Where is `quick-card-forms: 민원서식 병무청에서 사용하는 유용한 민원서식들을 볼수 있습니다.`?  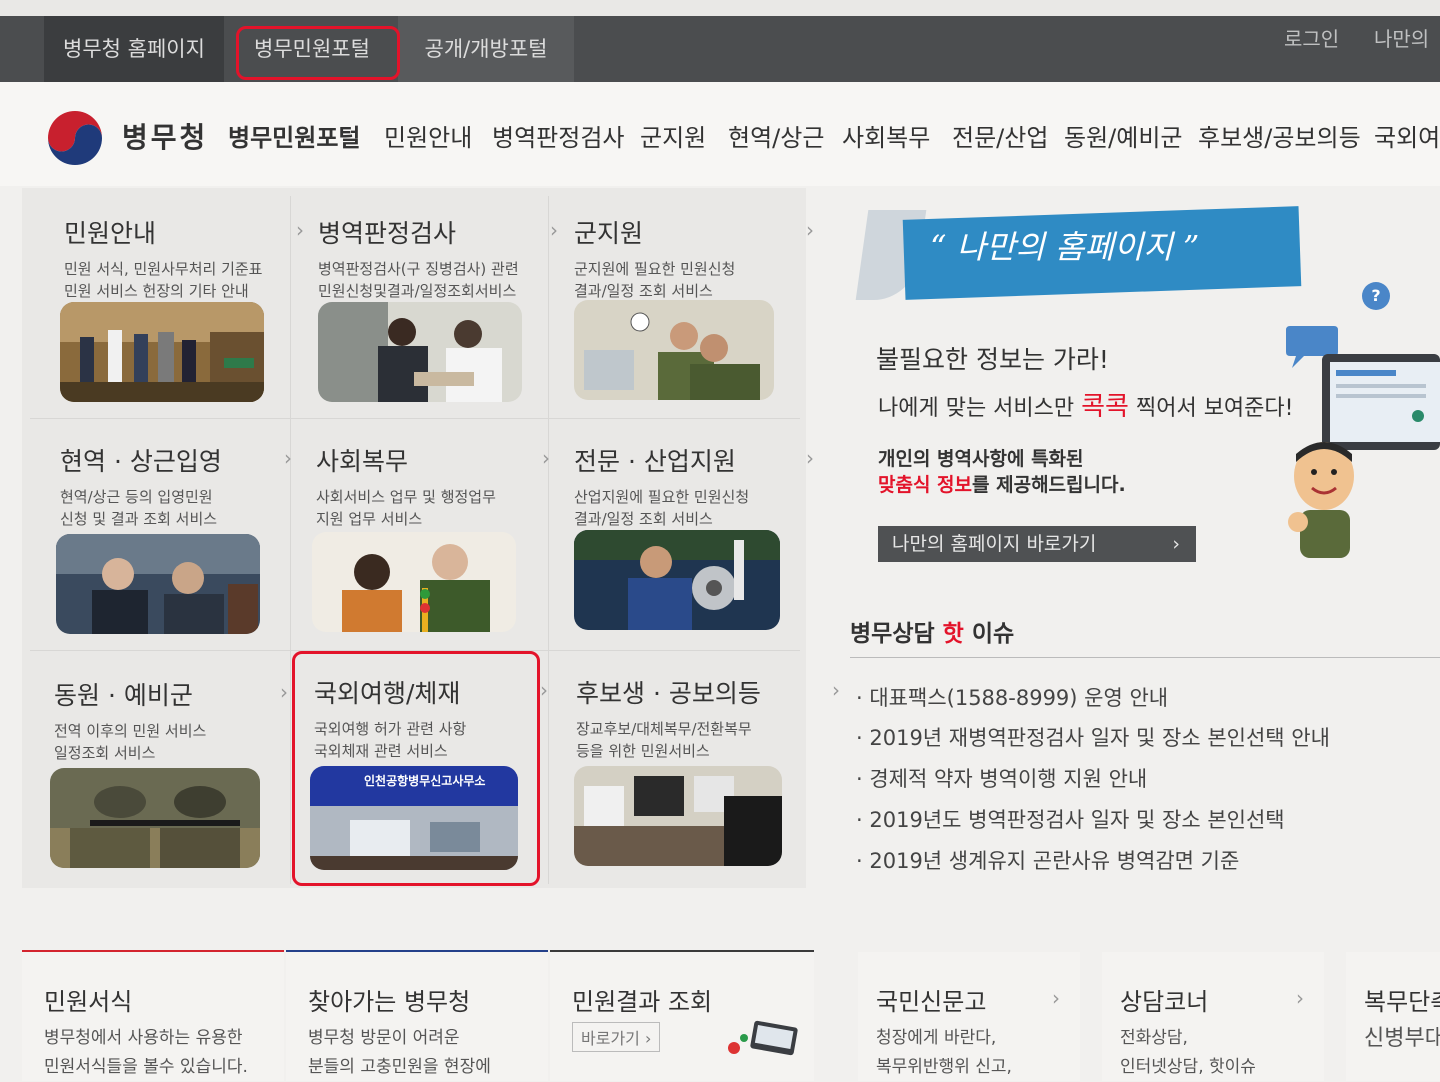 quick-card-forms: 민원서식 병무청에서 사용하는 유용한 민원서식들을 볼수 있습니다. is located at coordinates (153, 1016).